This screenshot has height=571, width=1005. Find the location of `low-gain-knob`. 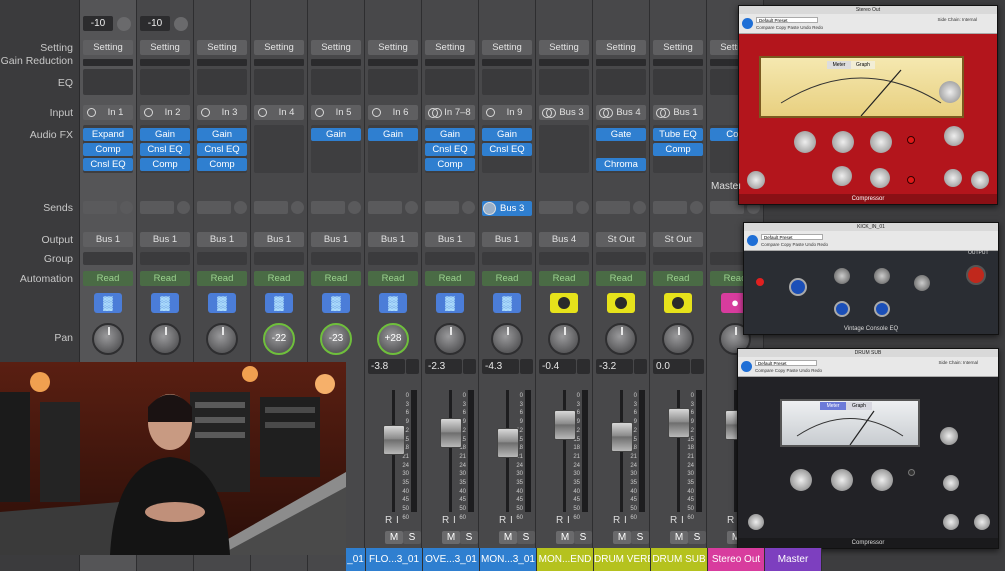

low-gain-knob is located at coordinates (842, 276).